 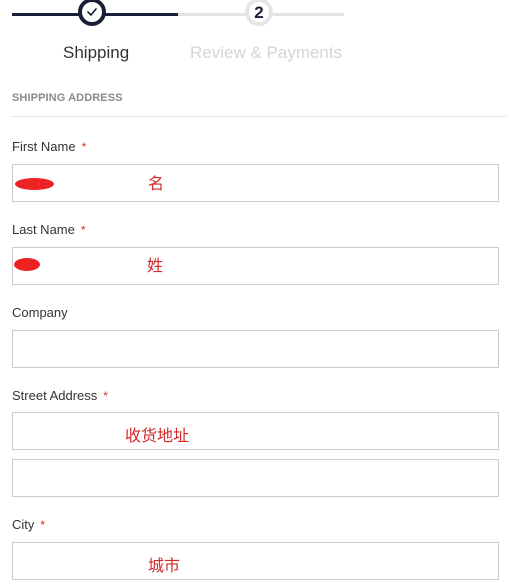 I want to click on section-title: SHIPPING ADDRESS, so click(x=67, y=98).